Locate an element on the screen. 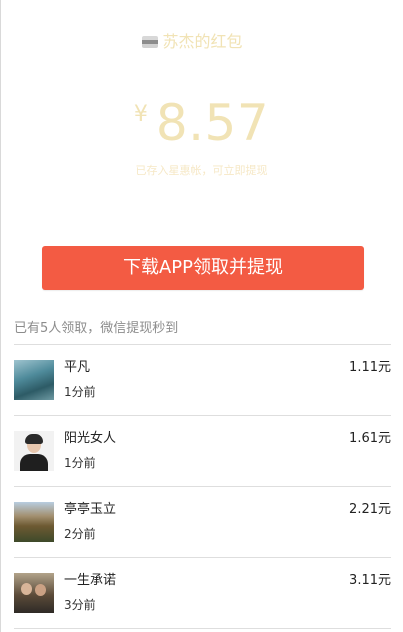 This screenshot has height=632, width=403. claim-time: 2分前 is located at coordinates (80, 534).